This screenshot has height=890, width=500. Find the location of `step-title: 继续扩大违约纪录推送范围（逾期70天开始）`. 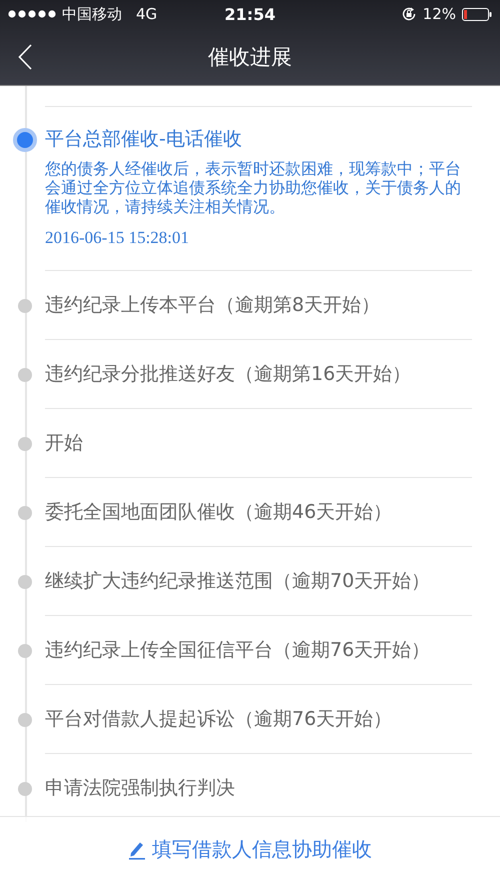

step-title: 继续扩大违约纪录推送范围（逾期70天开始） is located at coordinates (238, 581).